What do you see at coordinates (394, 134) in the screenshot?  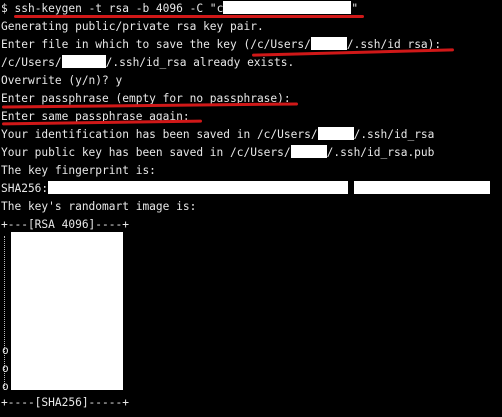 I see `ident-suffix: /.ssh/id_rsa` at bounding box center [394, 134].